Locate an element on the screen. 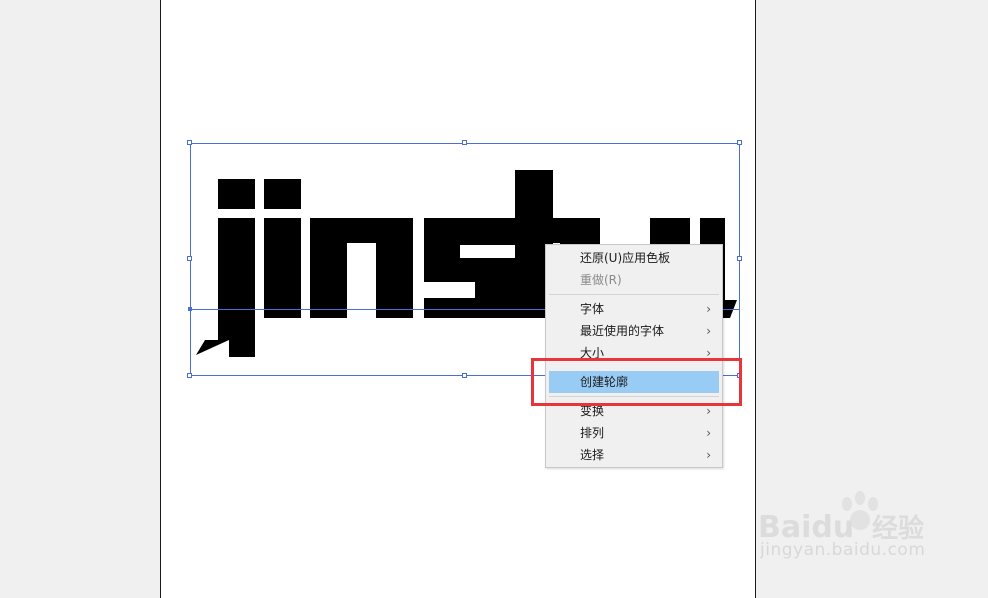 This screenshot has width=988, height=598. resize-handle-bottom-center is located at coordinates (464, 375).